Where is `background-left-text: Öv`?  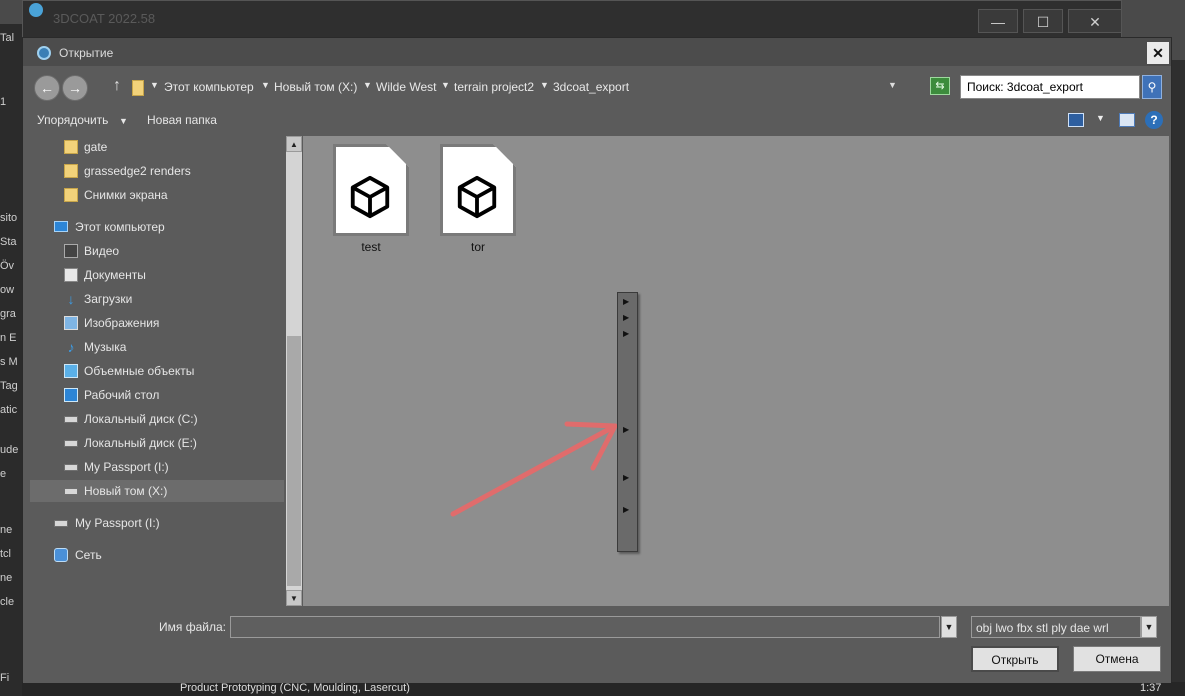
background-left-text: Öv is located at coordinates (7, 266).